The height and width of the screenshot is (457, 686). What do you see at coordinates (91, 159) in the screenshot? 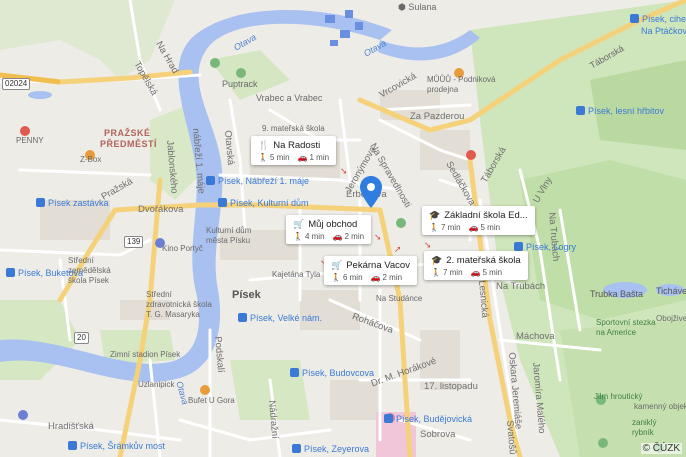
I see `label-zbox: Z-Box` at bounding box center [91, 159].